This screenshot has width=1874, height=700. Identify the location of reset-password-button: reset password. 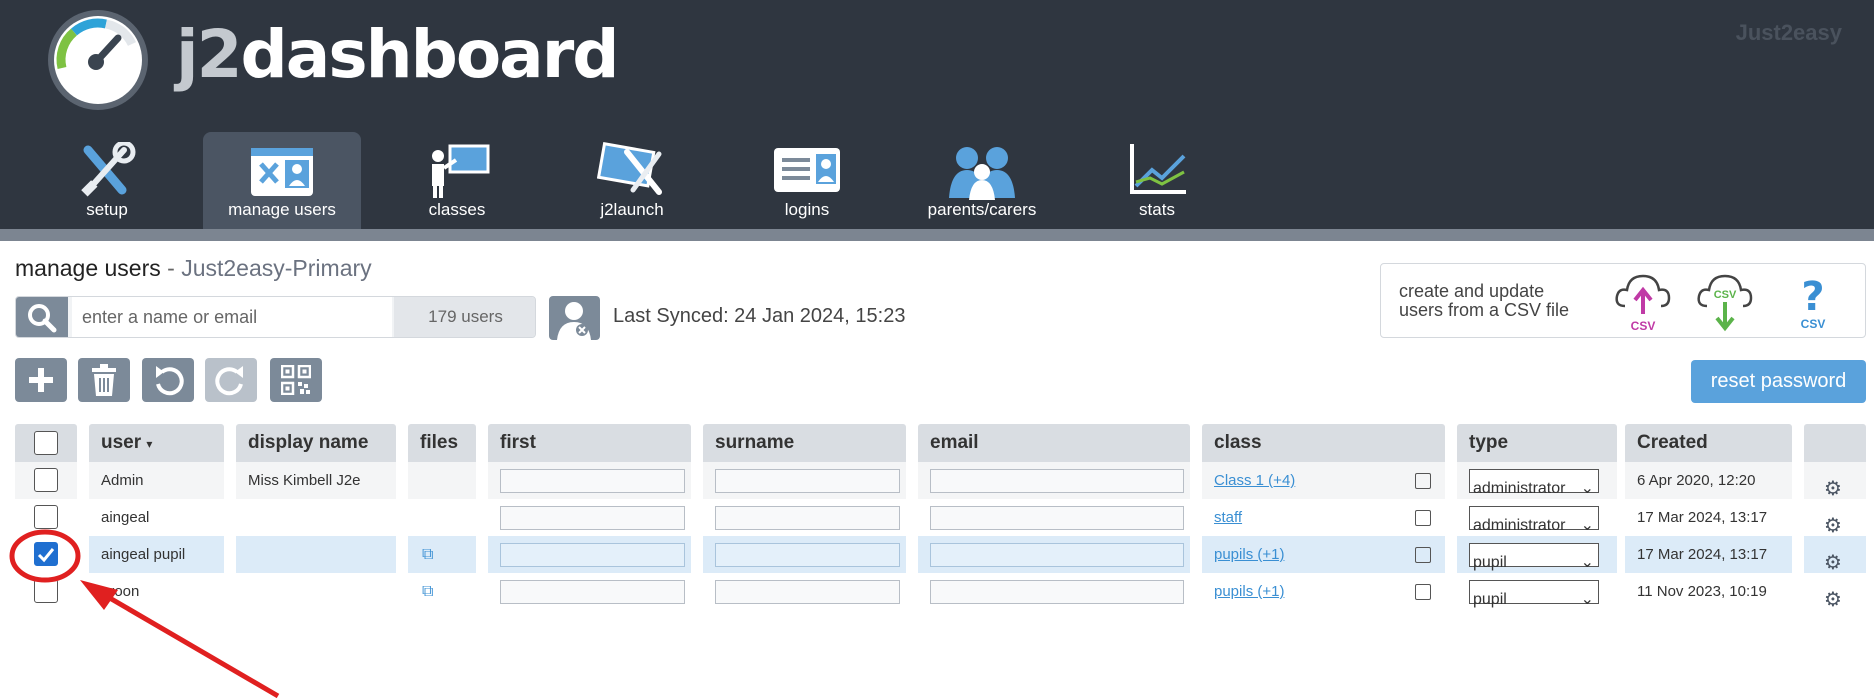
(1778, 381).